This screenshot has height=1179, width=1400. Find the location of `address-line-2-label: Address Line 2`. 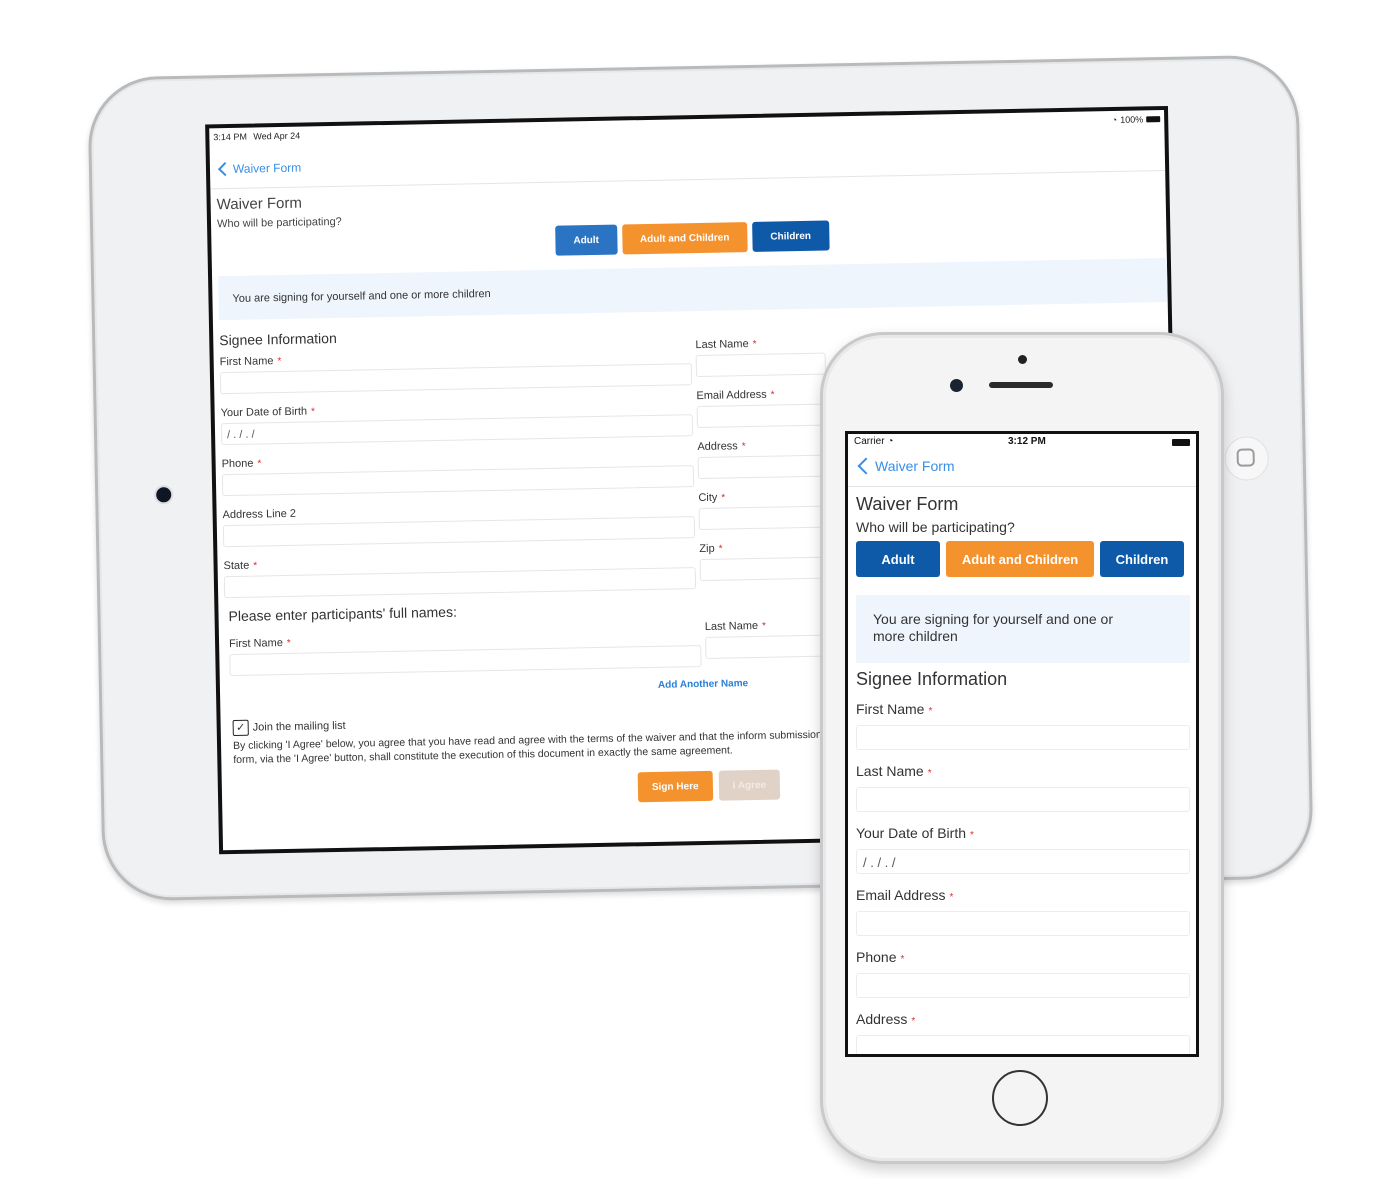

address-line-2-label: Address Line 2 is located at coordinates (259, 514).